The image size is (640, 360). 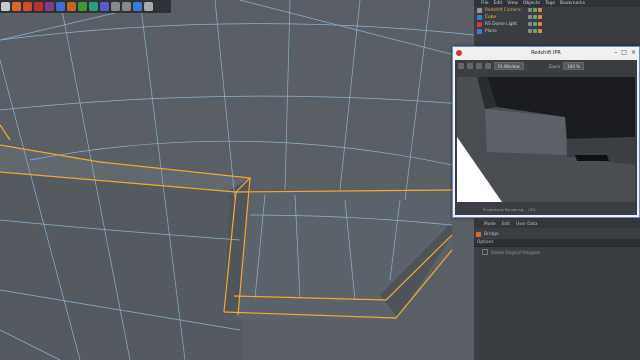 I want to click on zoom-dropdown: 100 %, so click(x=573, y=66).